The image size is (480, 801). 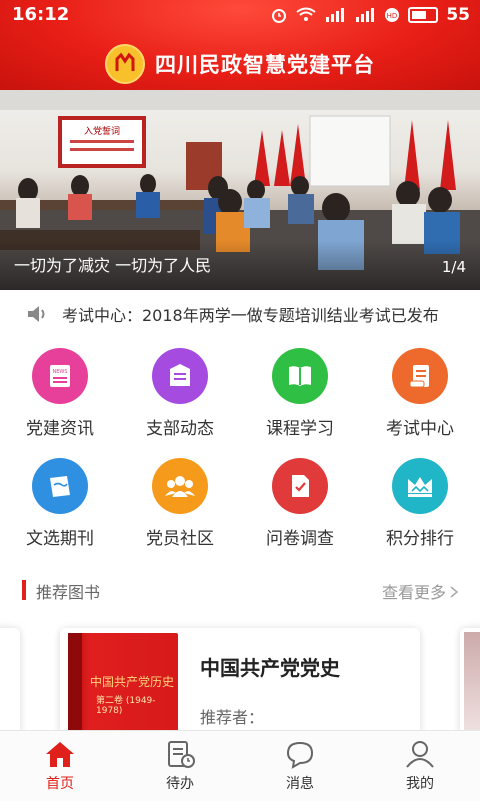 I want to click on svg-text: NEWS, so click(x=59, y=372).